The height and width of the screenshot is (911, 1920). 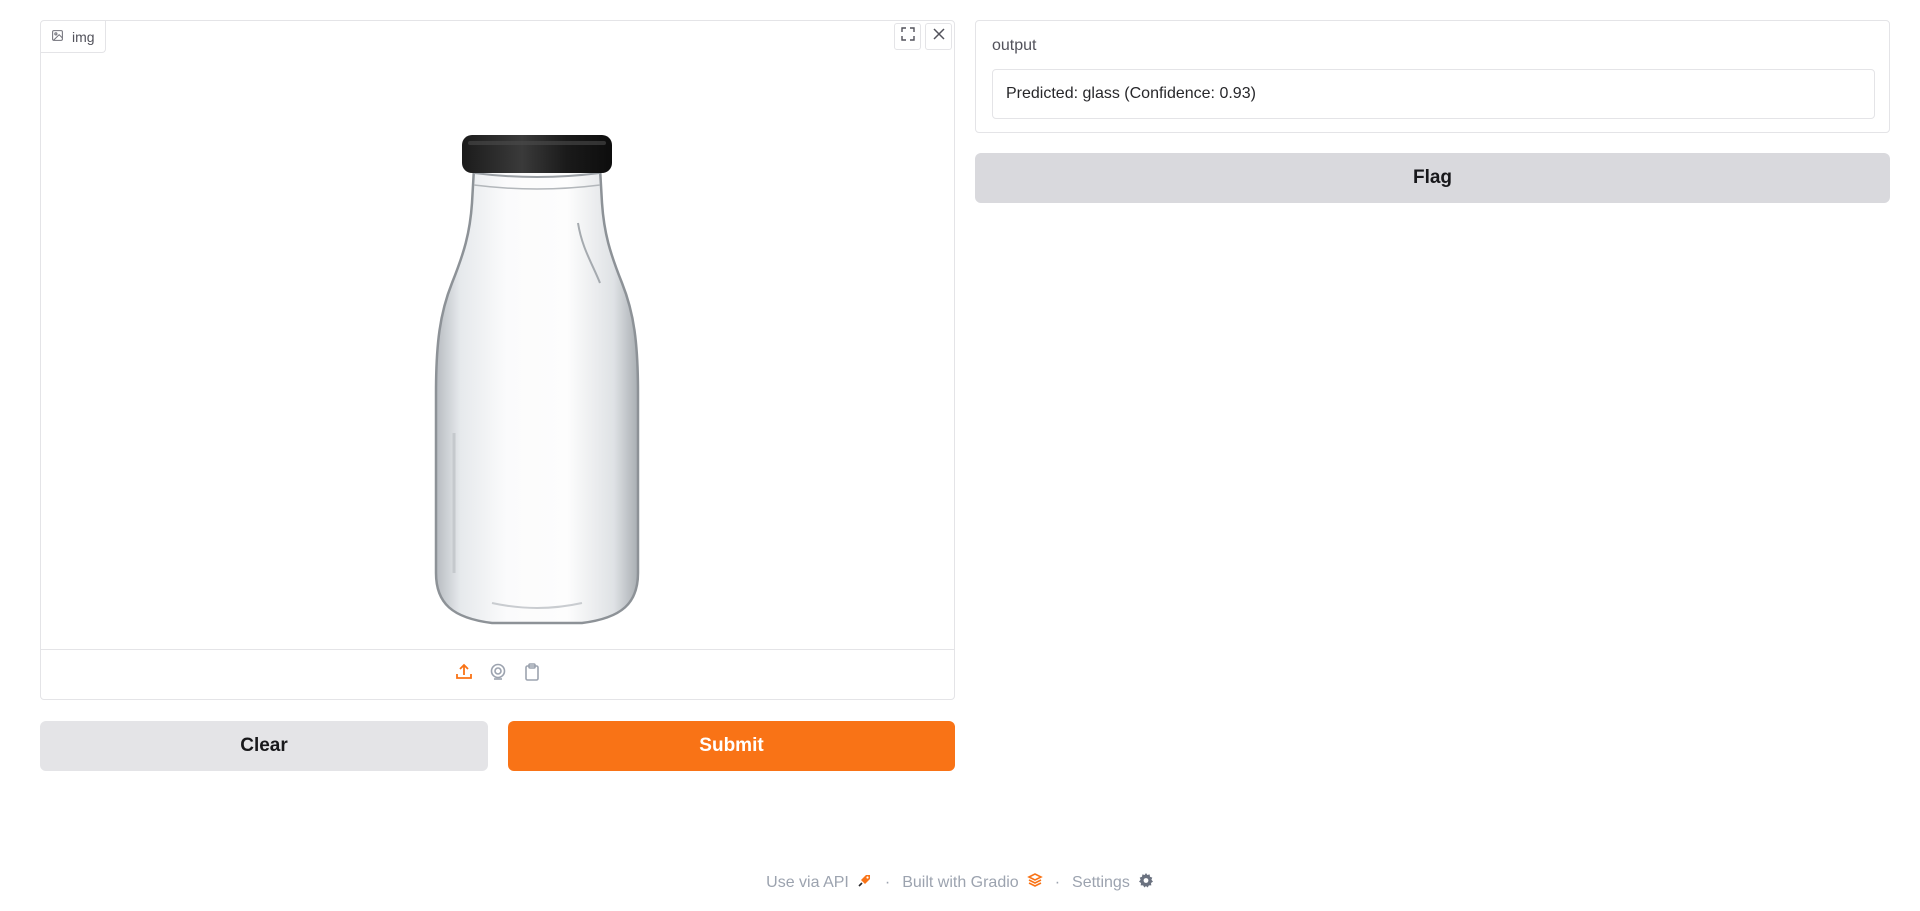 What do you see at coordinates (1433, 94) in the screenshot?
I see `output-textbox: Predicted: glass (Confidence: 0.93)` at bounding box center [1433, 94].